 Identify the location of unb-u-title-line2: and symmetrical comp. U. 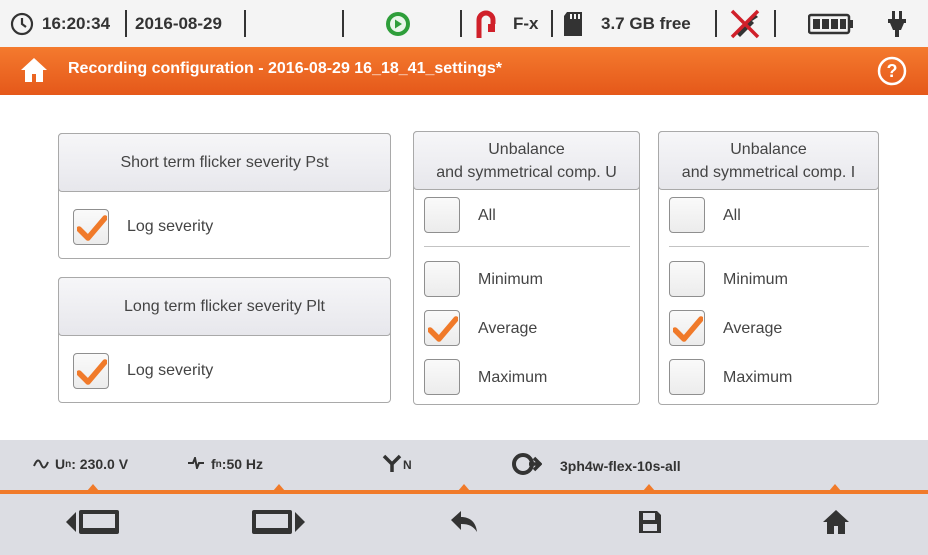
(526, 172).